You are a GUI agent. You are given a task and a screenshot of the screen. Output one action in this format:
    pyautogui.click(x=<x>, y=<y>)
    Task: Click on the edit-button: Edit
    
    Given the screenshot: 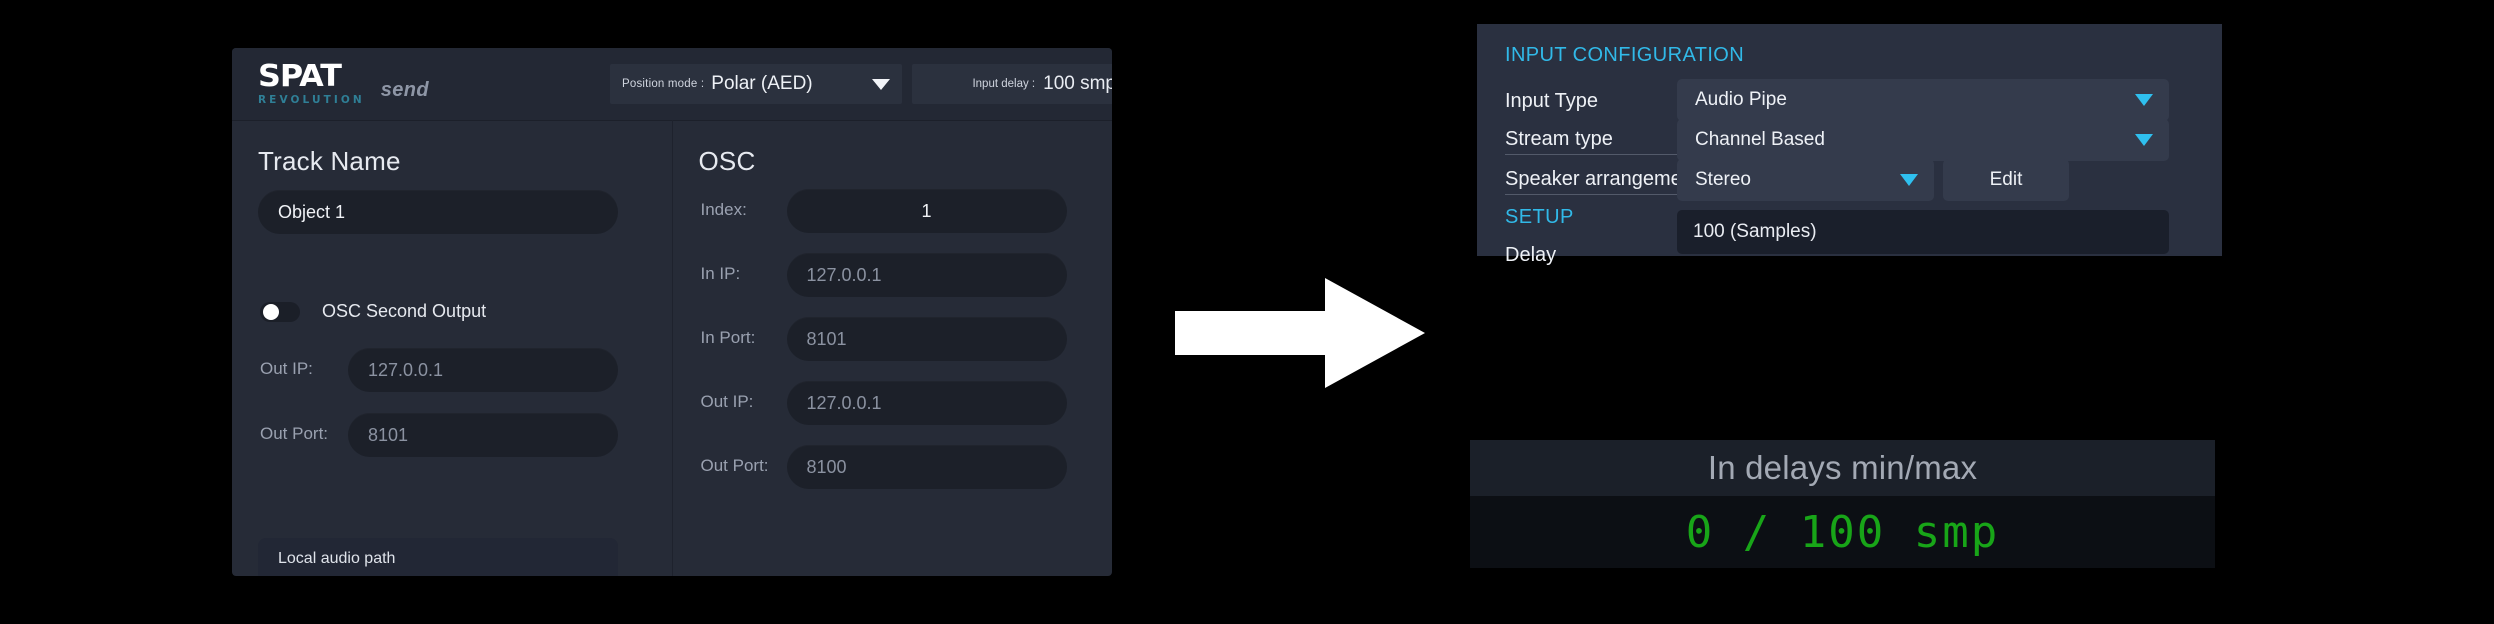 What is the action you would take?
    pyautogui.click(x=2006, y=180)
    